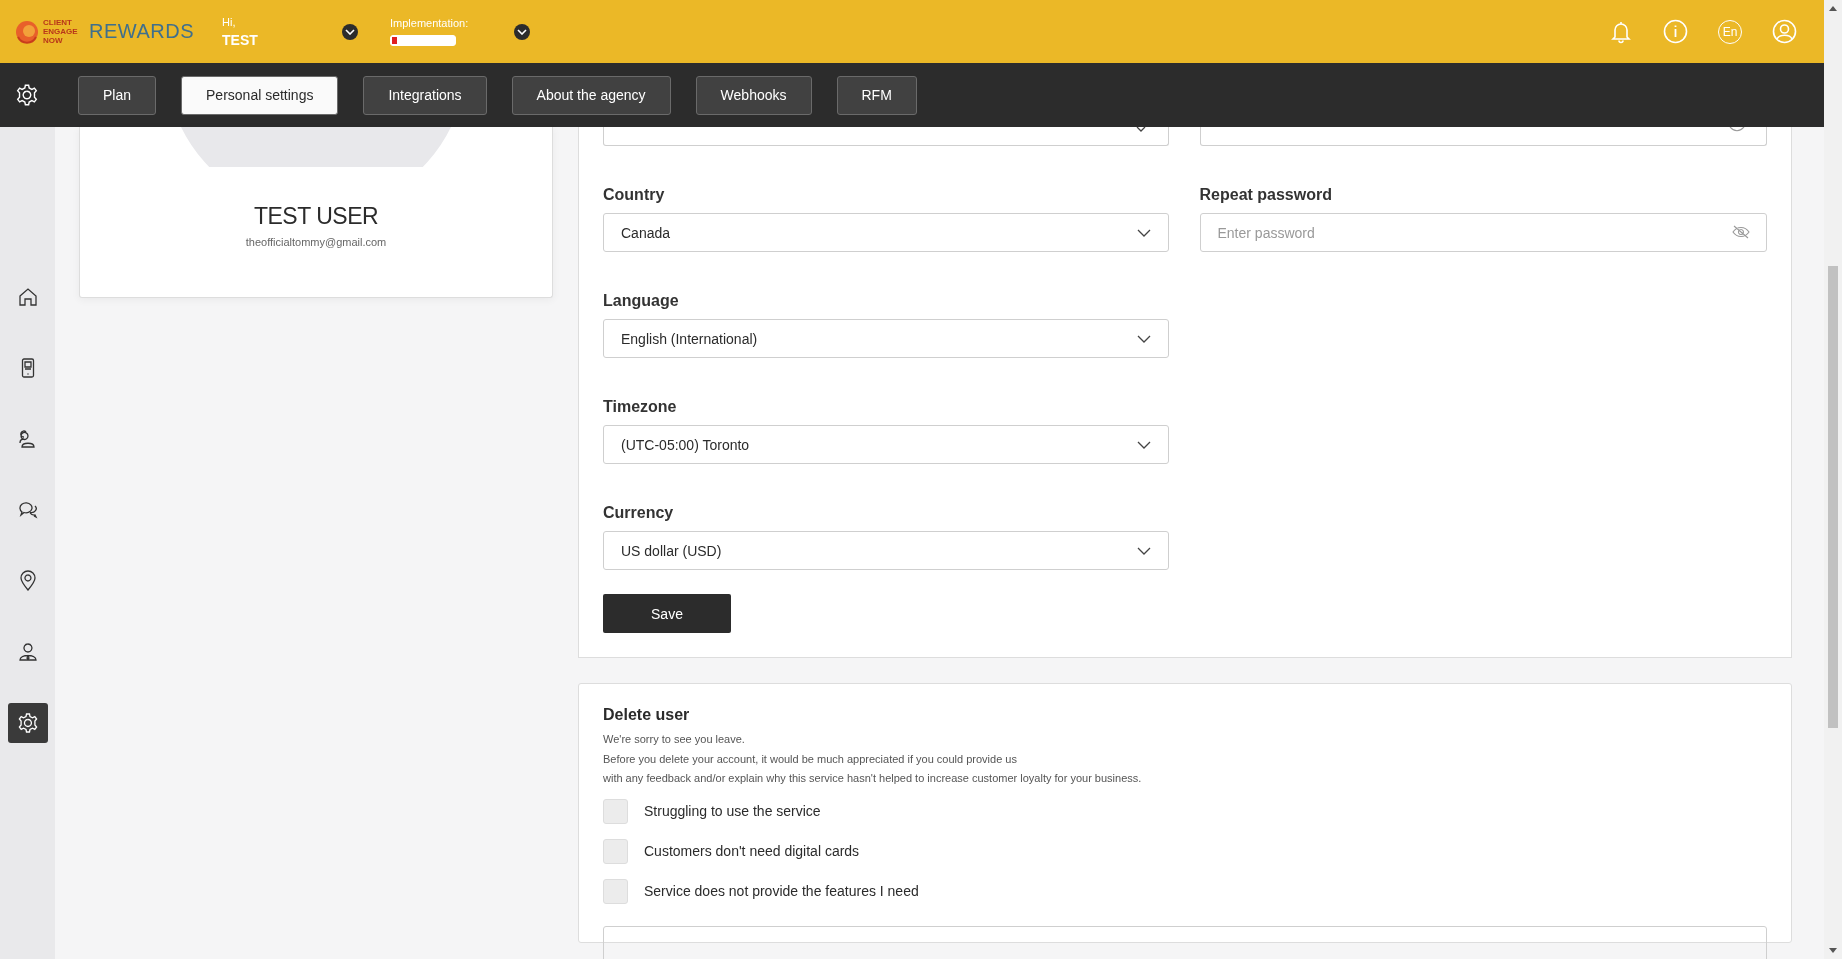 The image size is (1842, 959). I want to click on user-name: TEST, so click(240, 39).